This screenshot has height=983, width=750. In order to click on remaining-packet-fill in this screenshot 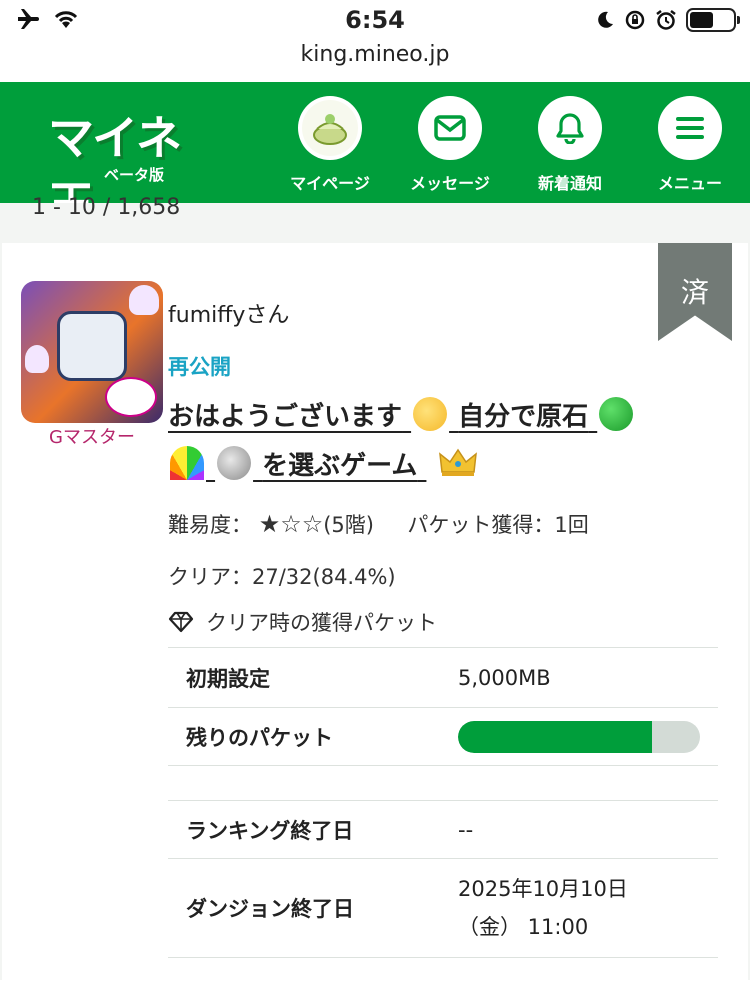, I will do `click(555, 736)`.